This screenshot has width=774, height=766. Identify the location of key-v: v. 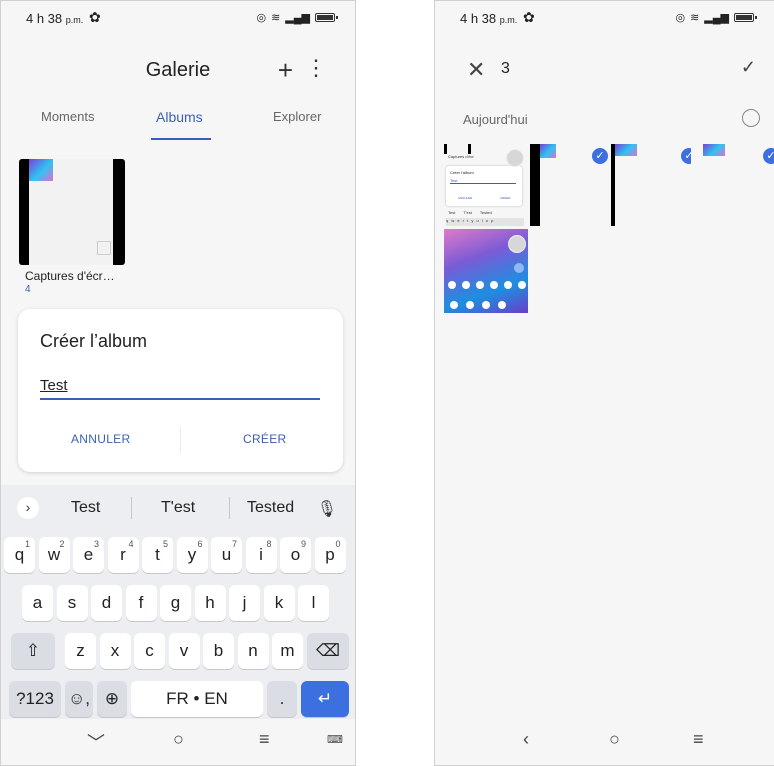
(184, 651).